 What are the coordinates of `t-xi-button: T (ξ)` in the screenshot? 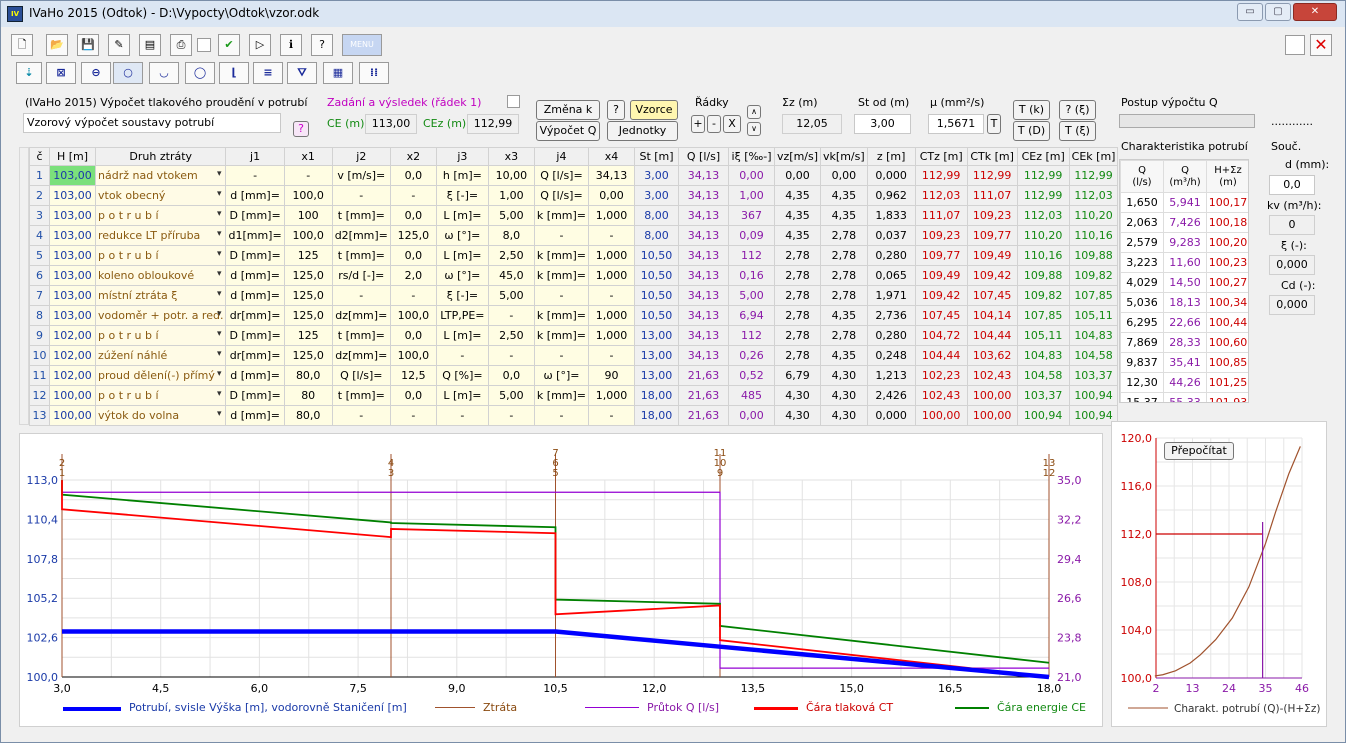 It's located at (1077, 131).